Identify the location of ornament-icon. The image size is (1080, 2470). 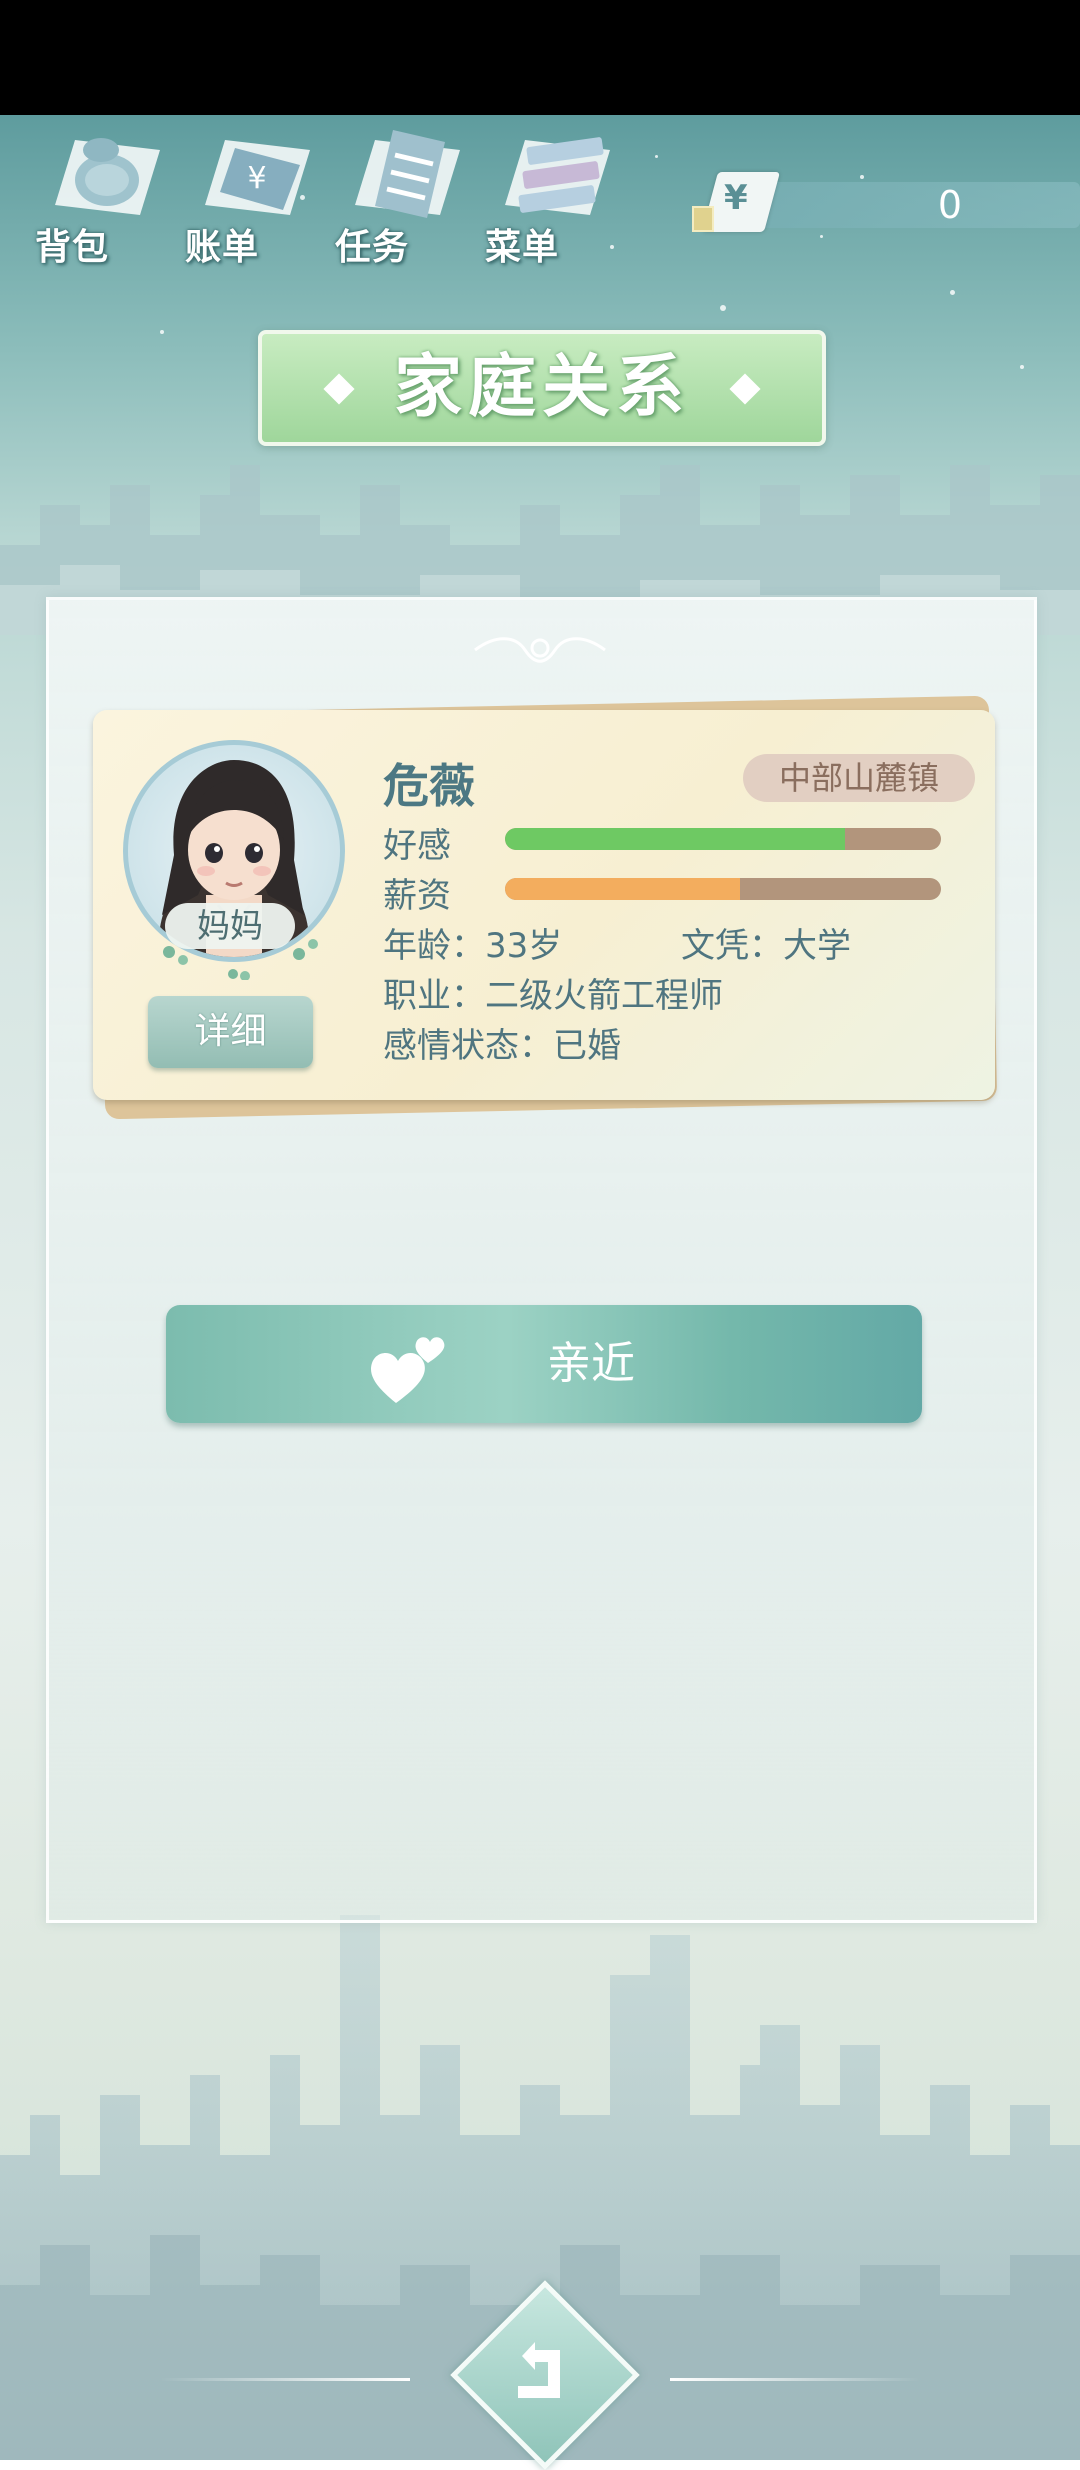
(540, 650).